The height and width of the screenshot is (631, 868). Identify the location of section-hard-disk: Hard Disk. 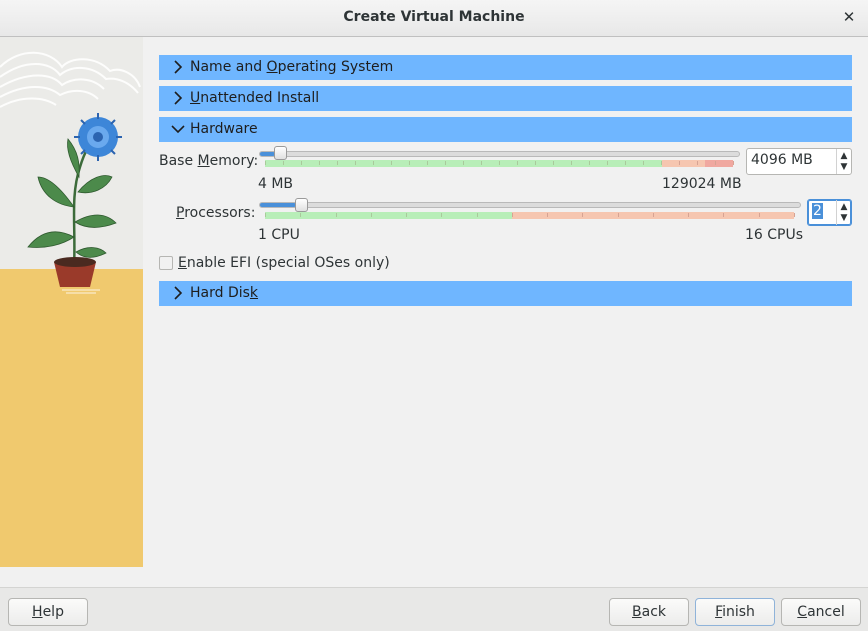
(505, 293).